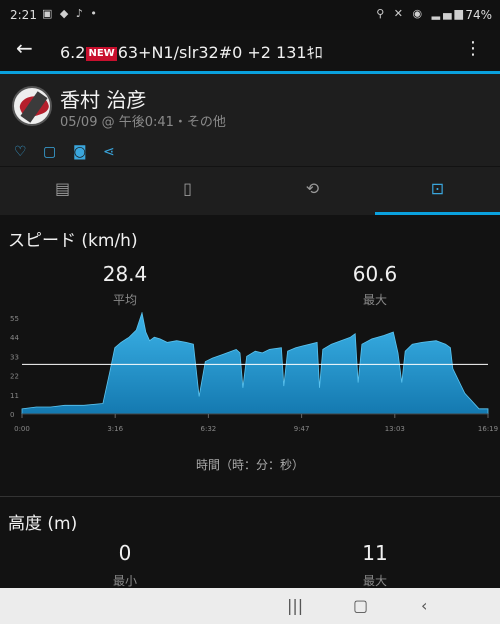  I want to click on status-bar: 2:21 ▣ ◆ ♪ • ⚲ ✕ ◉ ▂▄▆ 74%, so click(250, 15).